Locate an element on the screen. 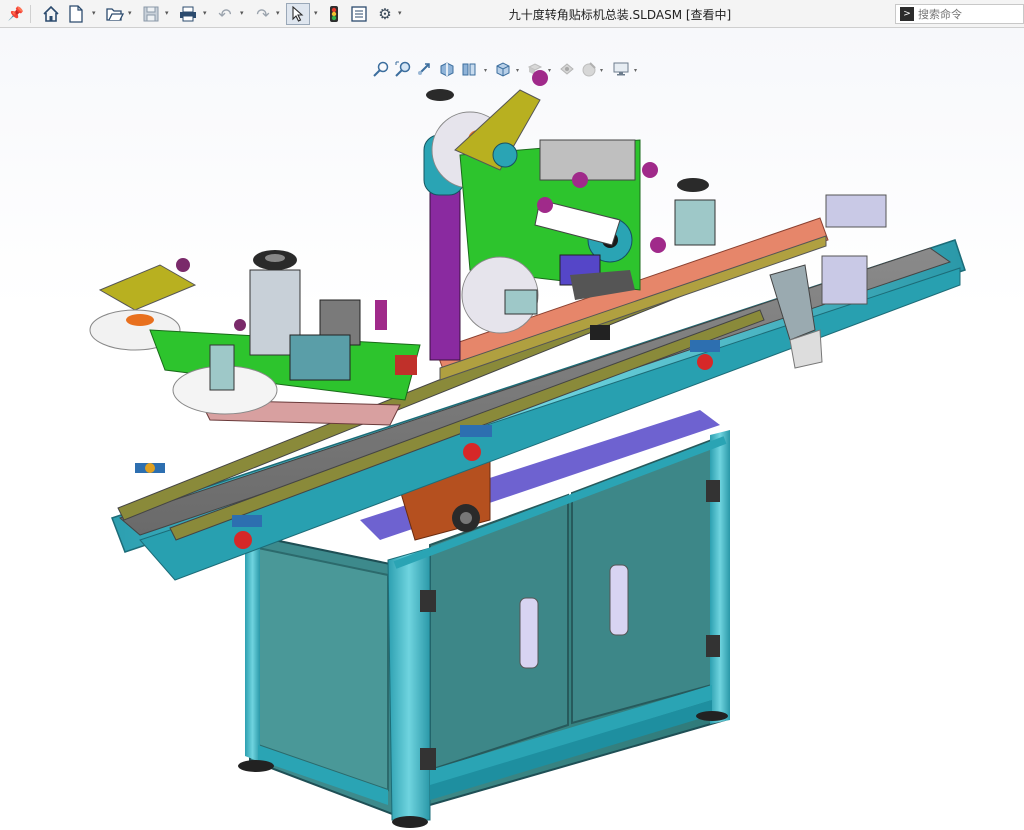 The image size is (1024, 830). pin-icon: 📌 is located at coordinates (16, 14).